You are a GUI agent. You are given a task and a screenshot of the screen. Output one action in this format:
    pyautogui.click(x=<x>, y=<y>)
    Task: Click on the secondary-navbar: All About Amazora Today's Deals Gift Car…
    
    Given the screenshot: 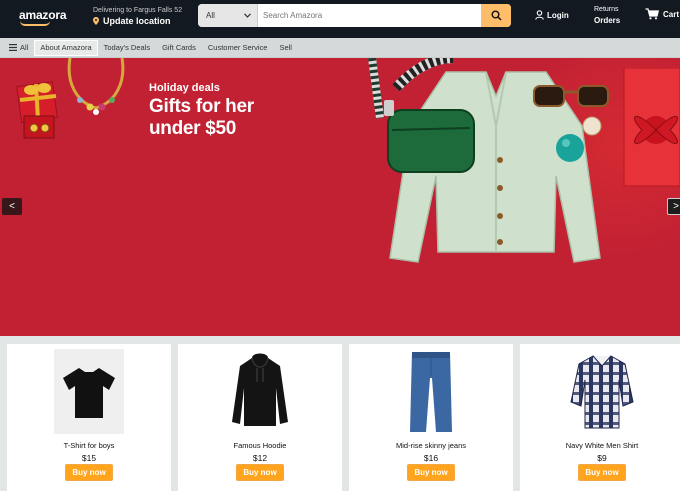 What is the action you would take?
    pyautogui.click(x=340, y=48)
    